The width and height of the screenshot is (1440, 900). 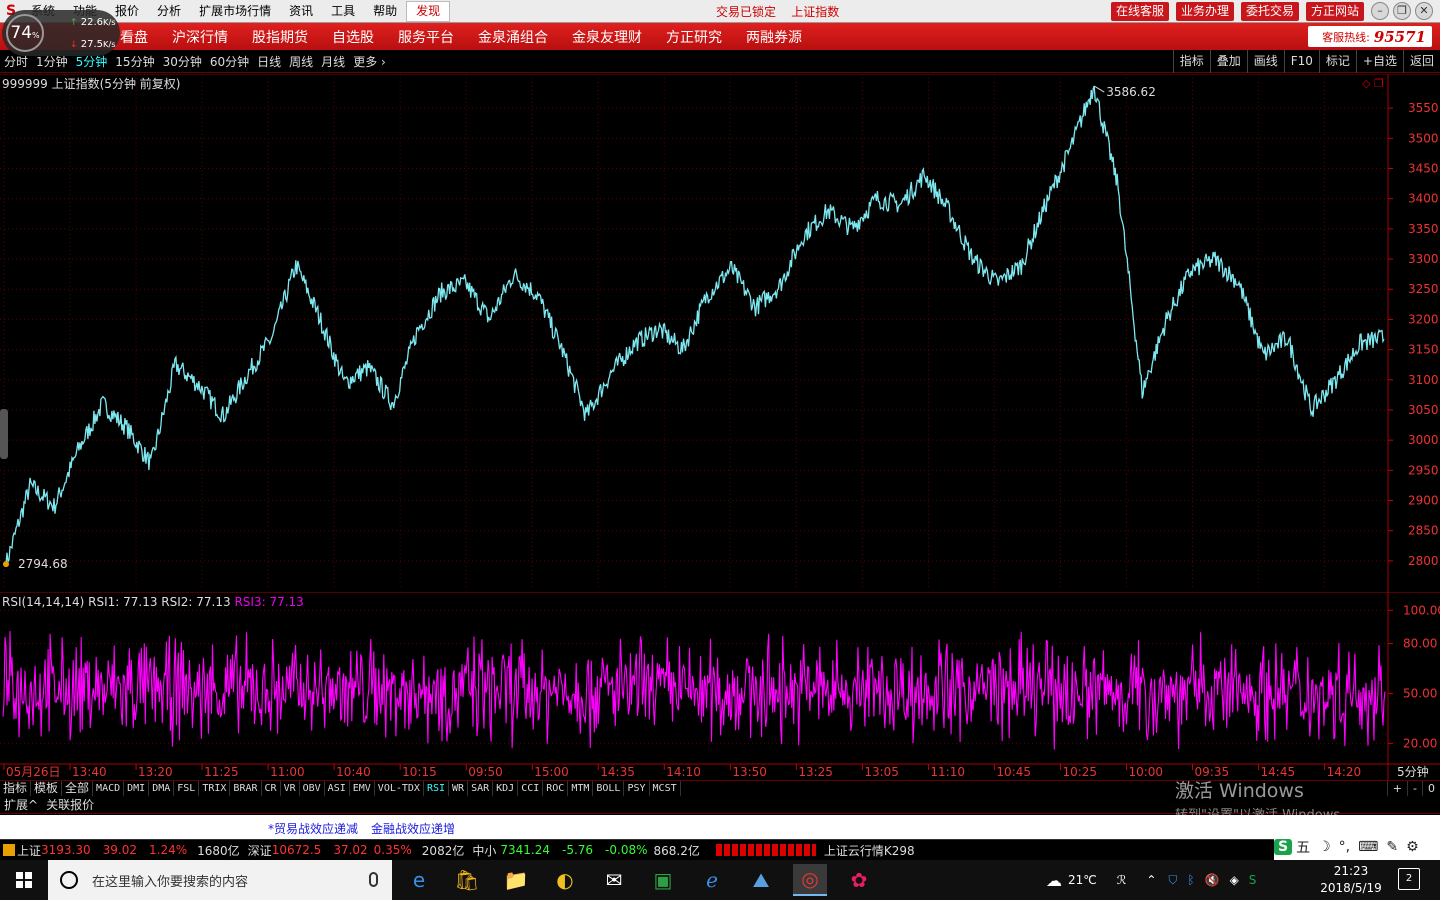 I want to click on tool-back: 返回, so click(x=1421, y=61).